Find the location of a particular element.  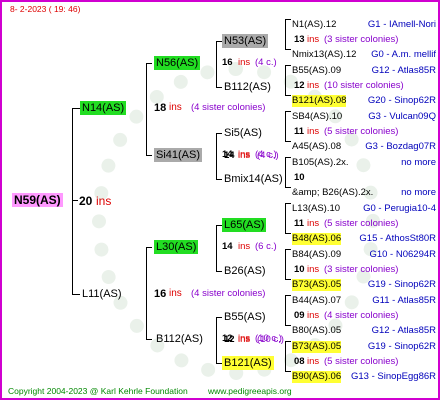

gen1-stub-top is located at coordinates (149, 63).